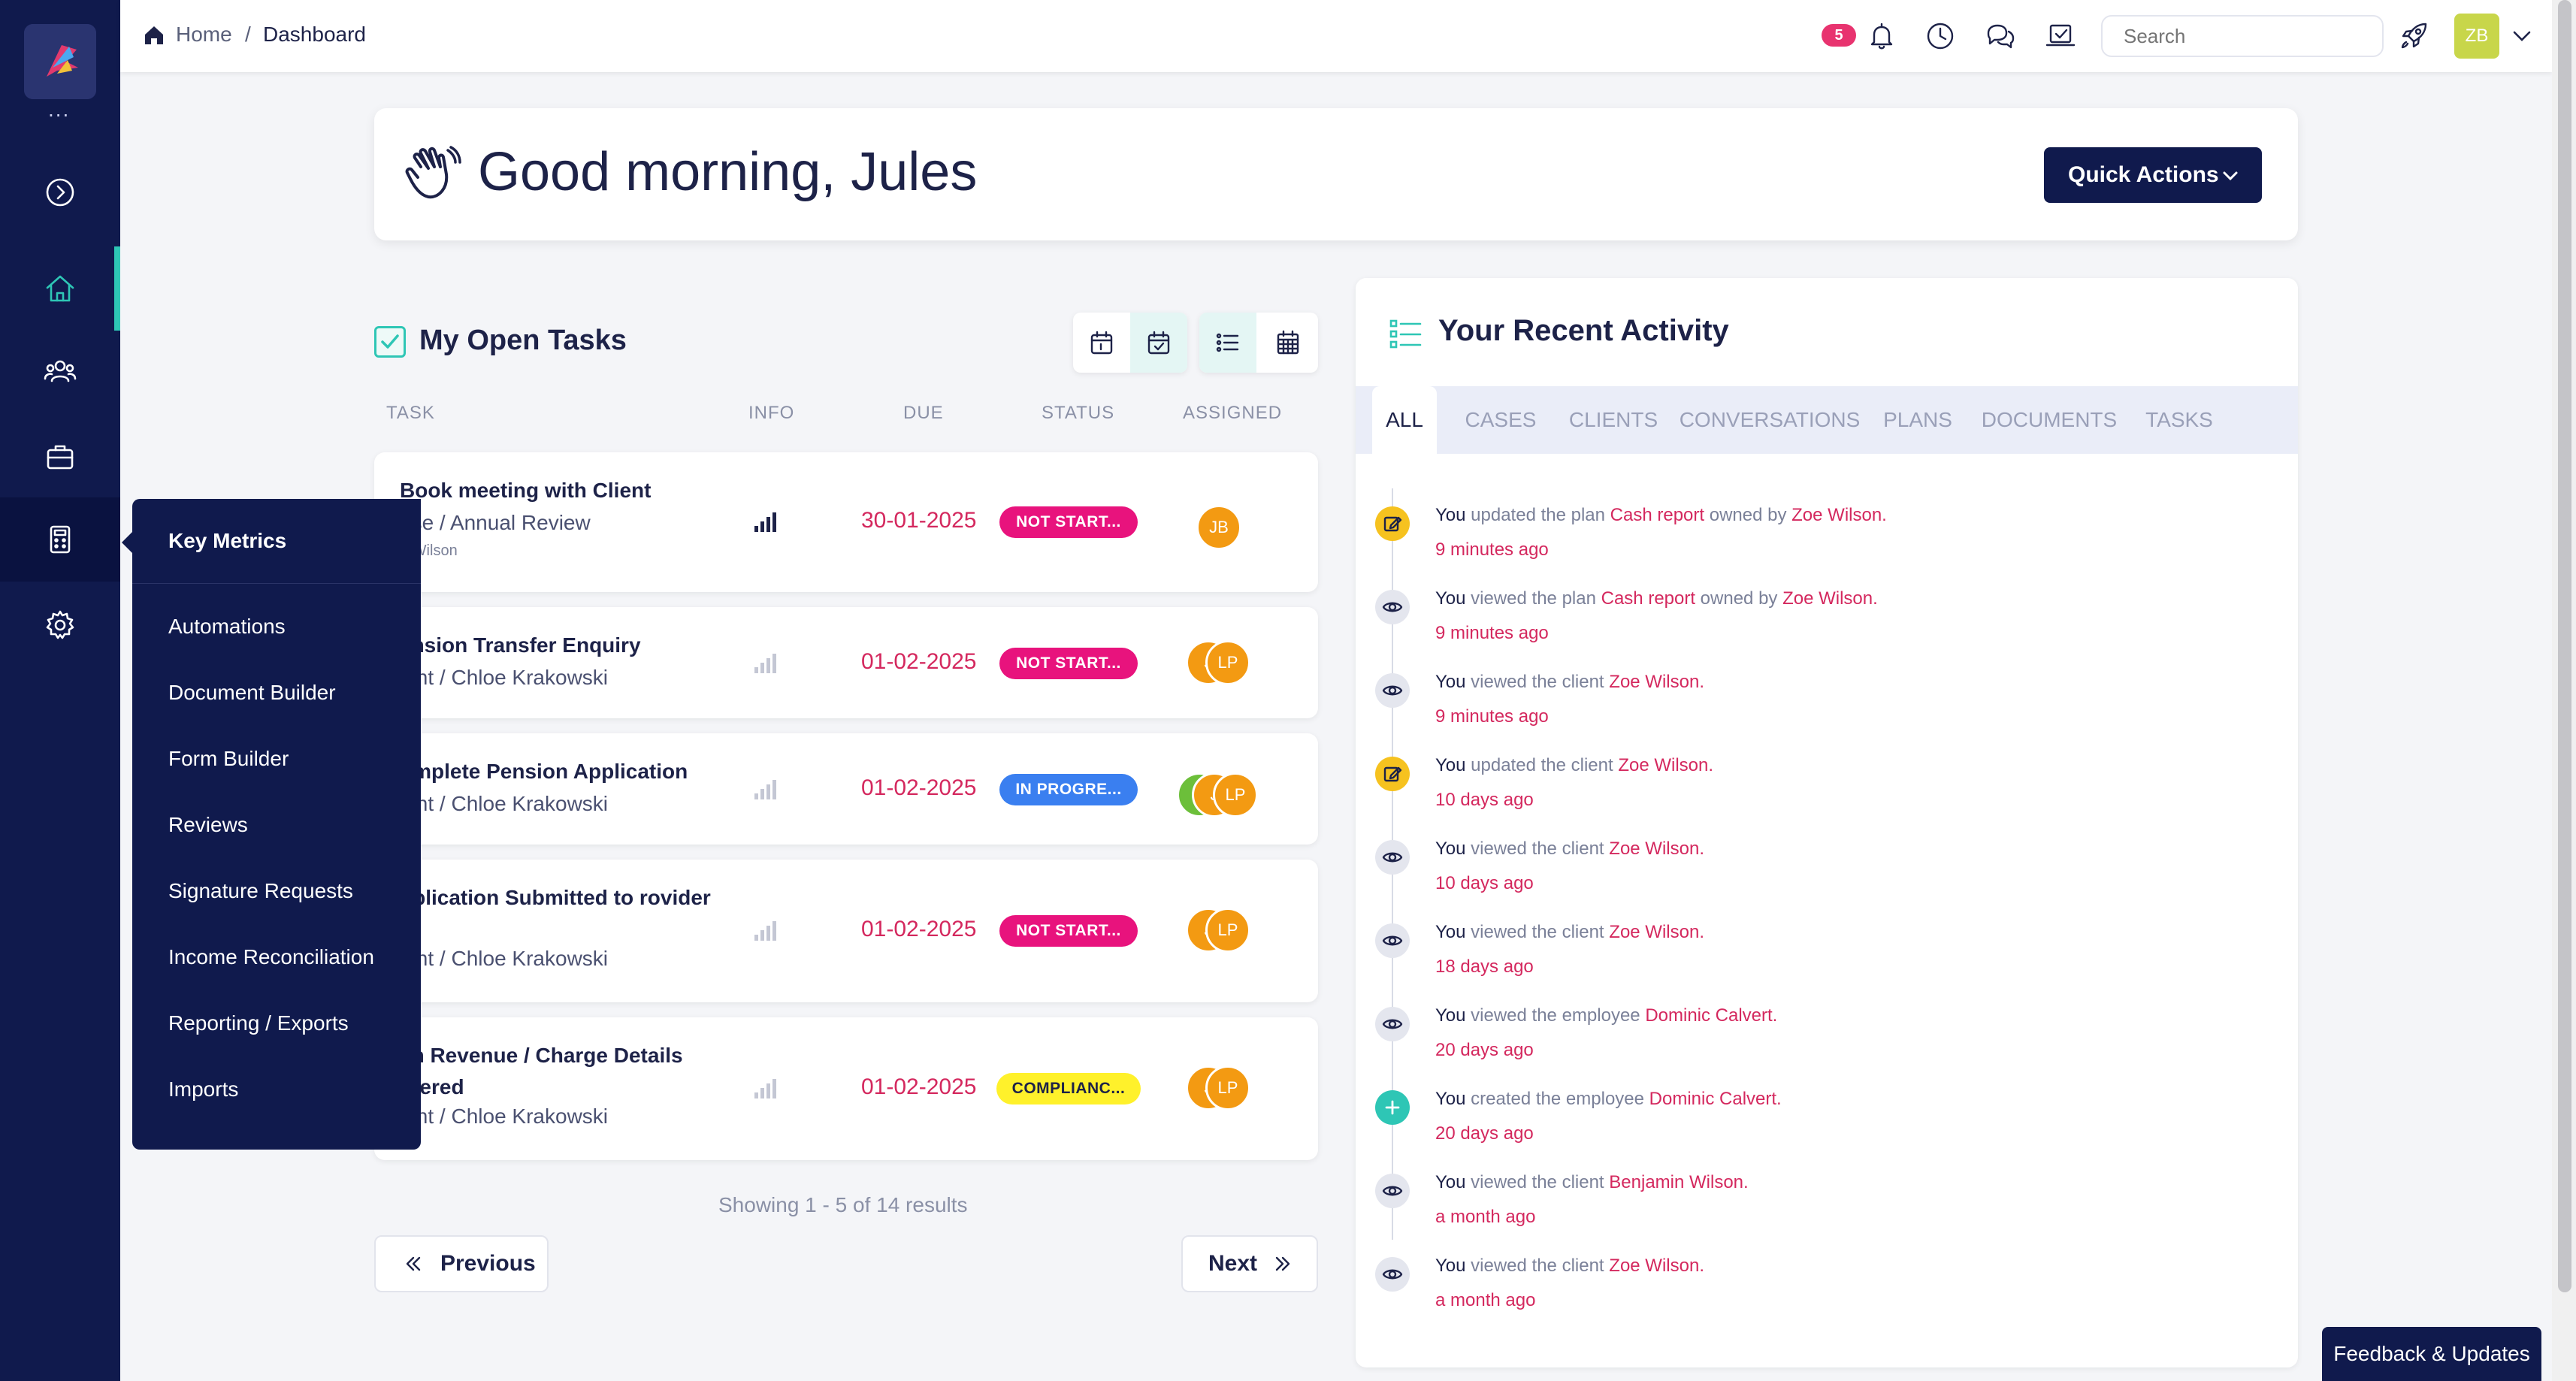  What do you see at coordinates (271, 957) in the screenshot?
I see `flyout-item-income-reconciliation: Income Reconciliation` at bounding box center [271, 957].